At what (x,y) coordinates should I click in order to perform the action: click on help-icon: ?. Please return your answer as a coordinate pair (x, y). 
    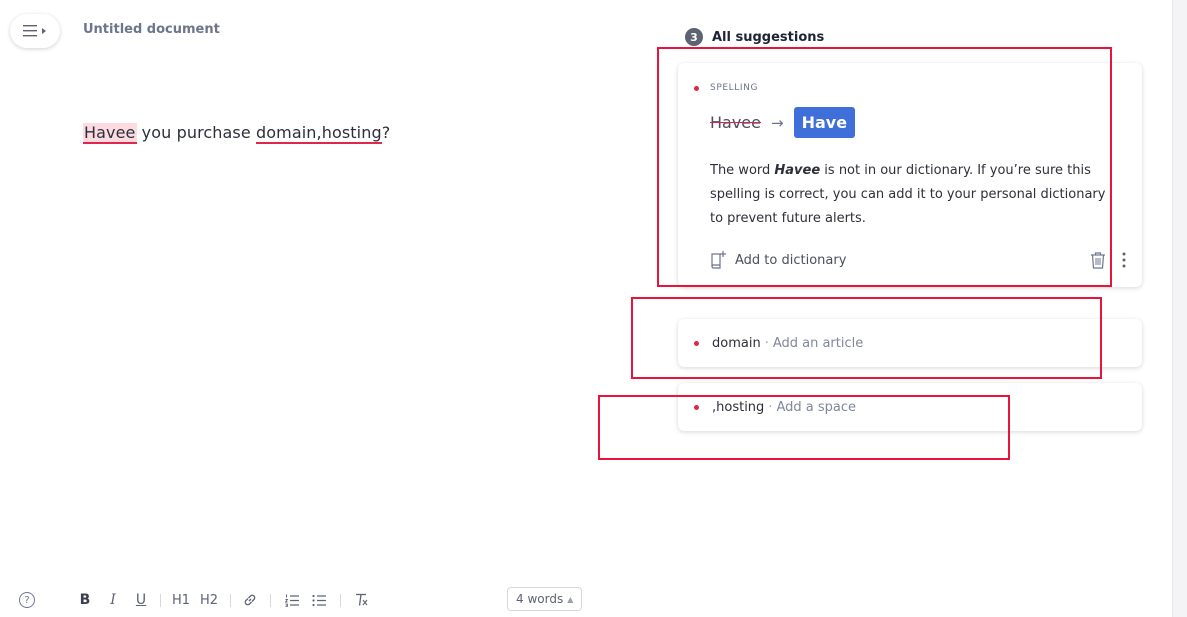
    Looking at the image, I should click on (27, 600).